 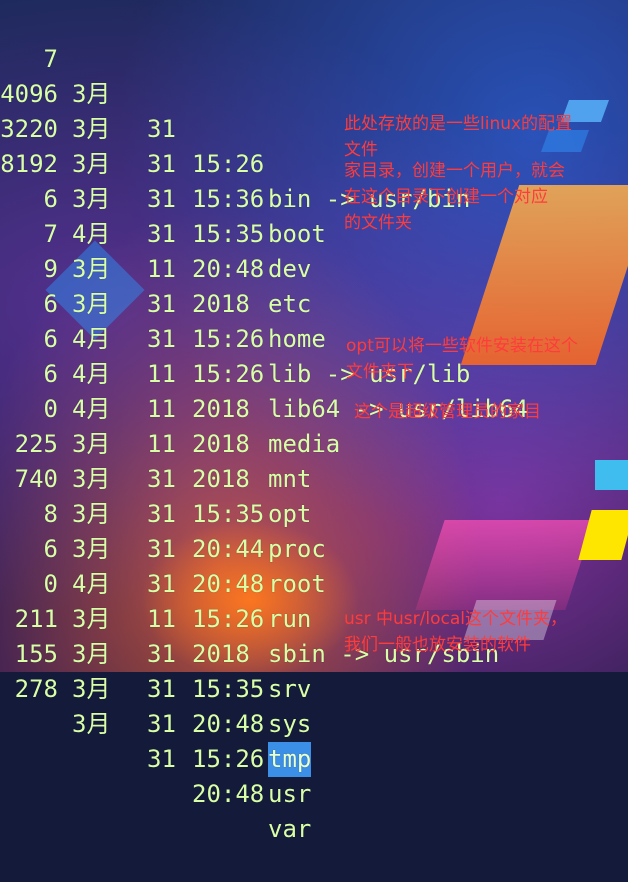 What do you see at coordinates (290, 689) in the screenshot?
I see `file-name: srv` at bounding box center [290, 689].